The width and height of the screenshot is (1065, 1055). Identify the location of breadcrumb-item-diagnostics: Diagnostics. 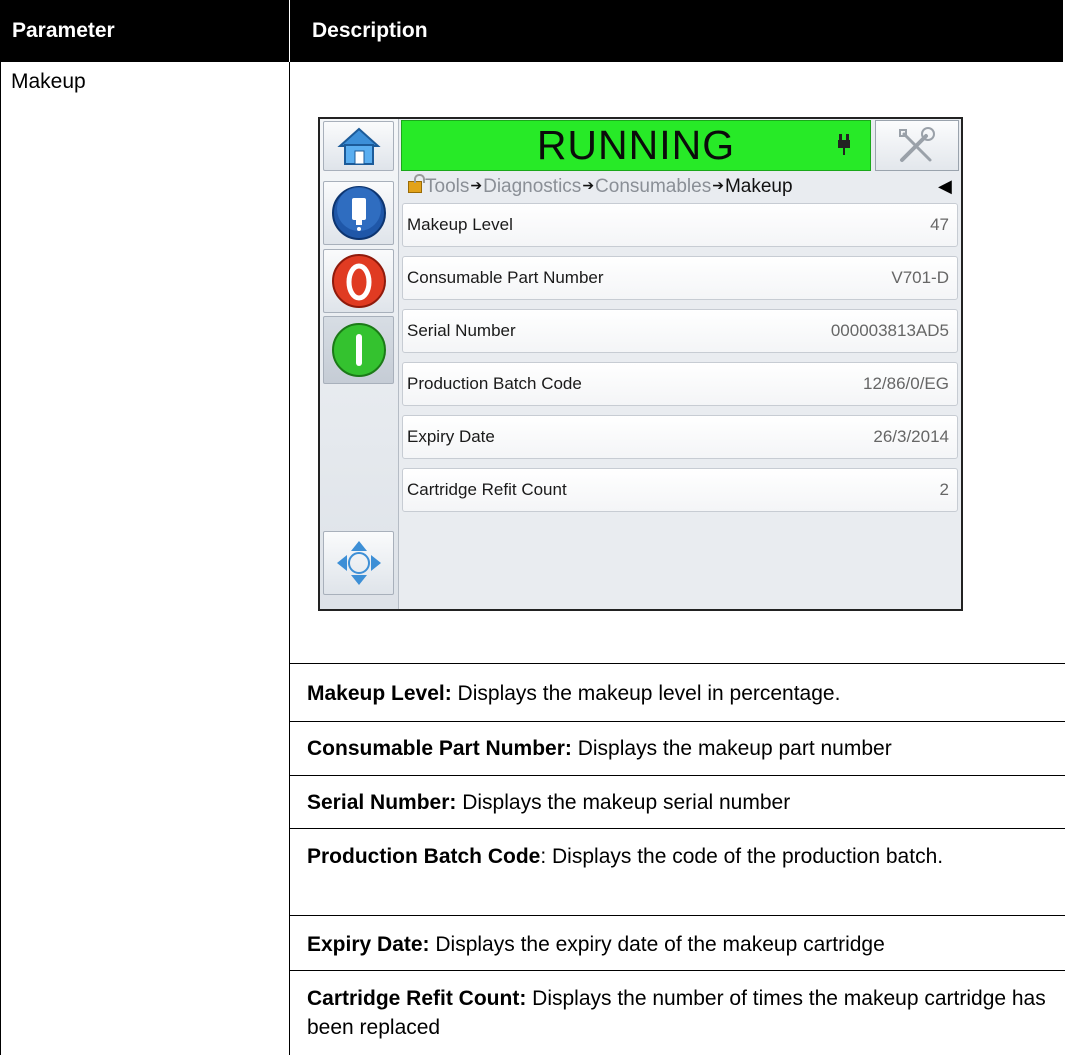
(532, 186).